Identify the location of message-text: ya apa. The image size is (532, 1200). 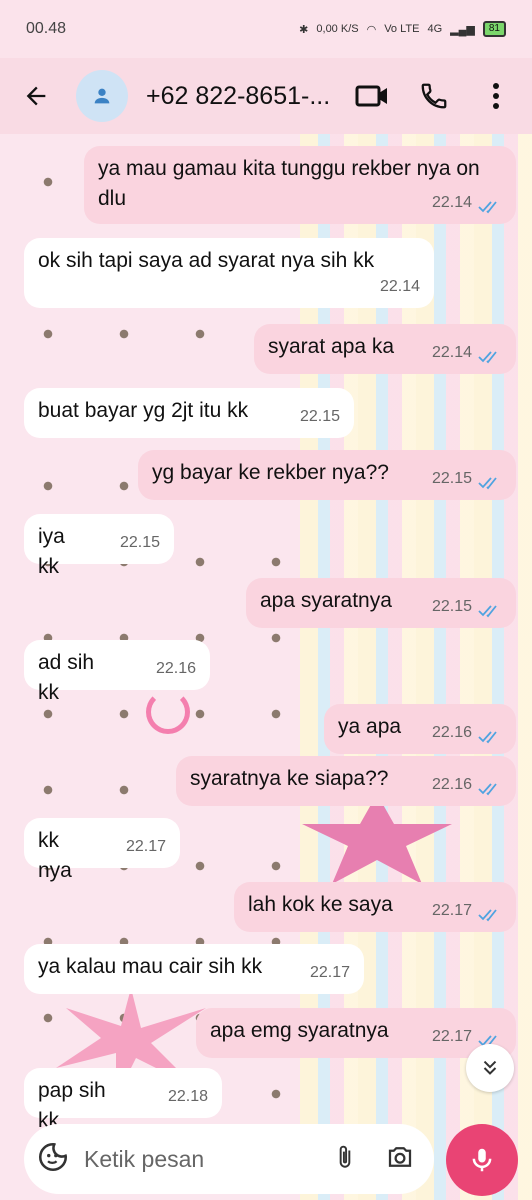
(370, 726).